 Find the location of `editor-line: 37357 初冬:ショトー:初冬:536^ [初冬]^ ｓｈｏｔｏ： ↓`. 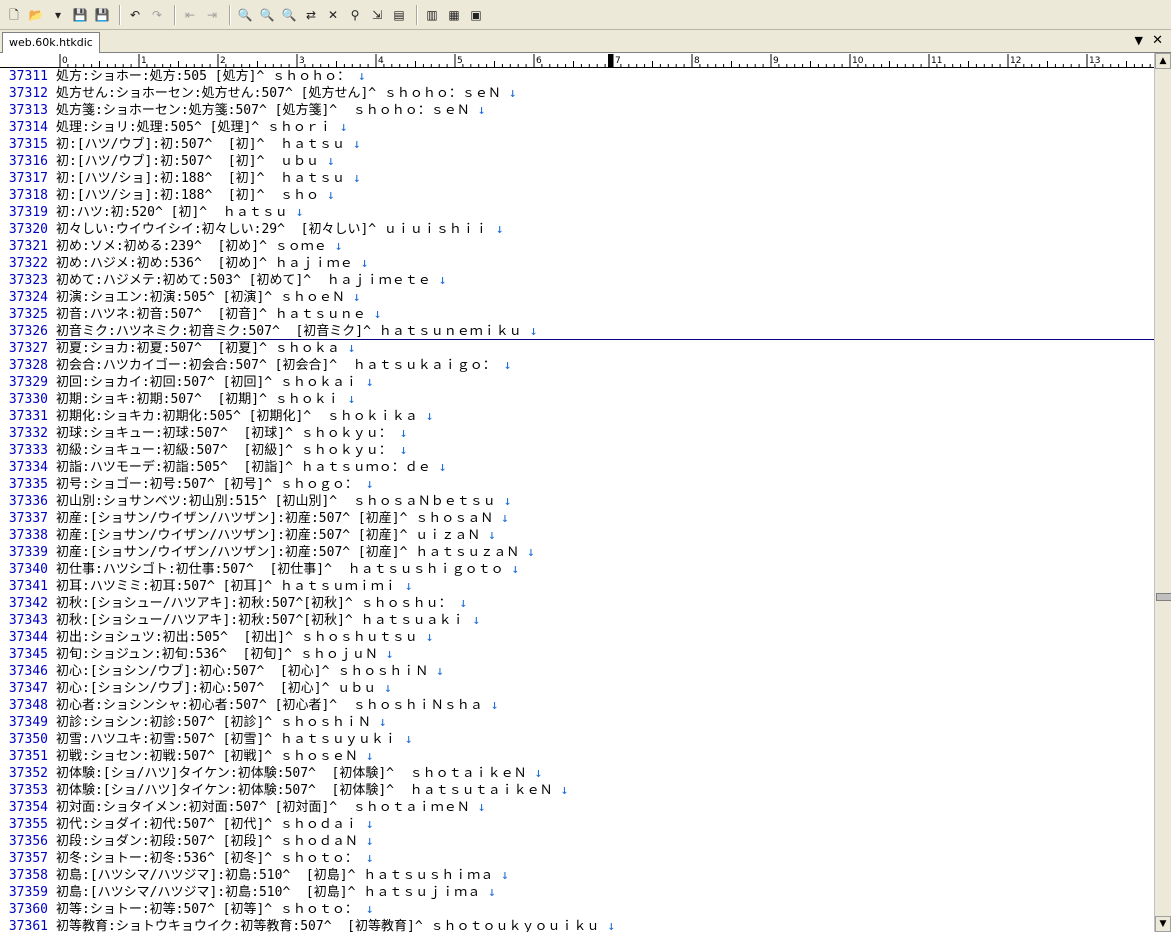

editor-line: 37357 初冬:ショトー:初冬:536^ [初冬]^ ｓｈｏｔｏ： ↓ is located at coordinates (577, 858).